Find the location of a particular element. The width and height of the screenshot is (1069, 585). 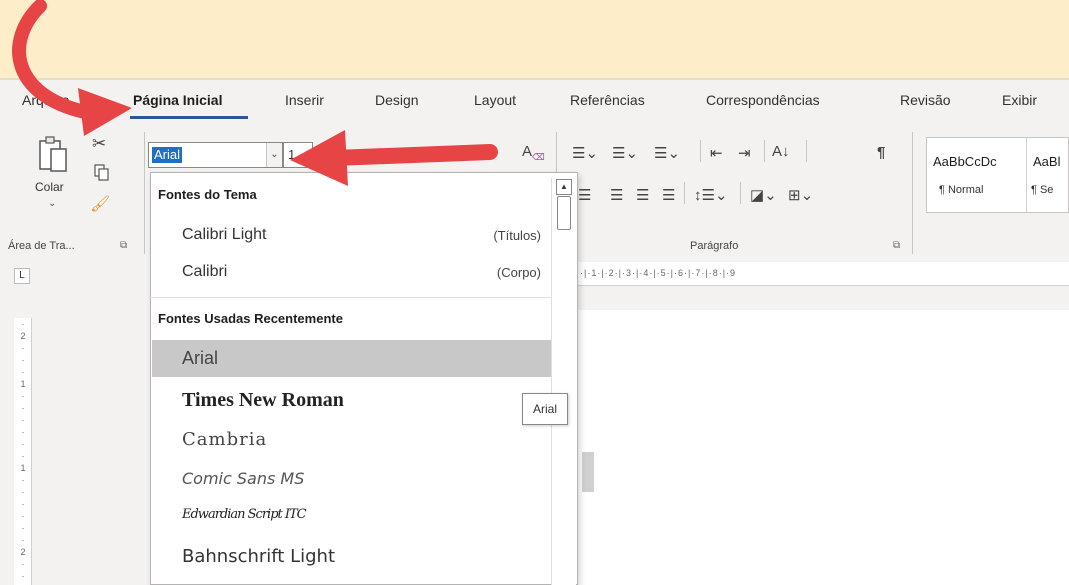

clipboard-launcher-icon: ⧉ is located at coordinates (123, 245).